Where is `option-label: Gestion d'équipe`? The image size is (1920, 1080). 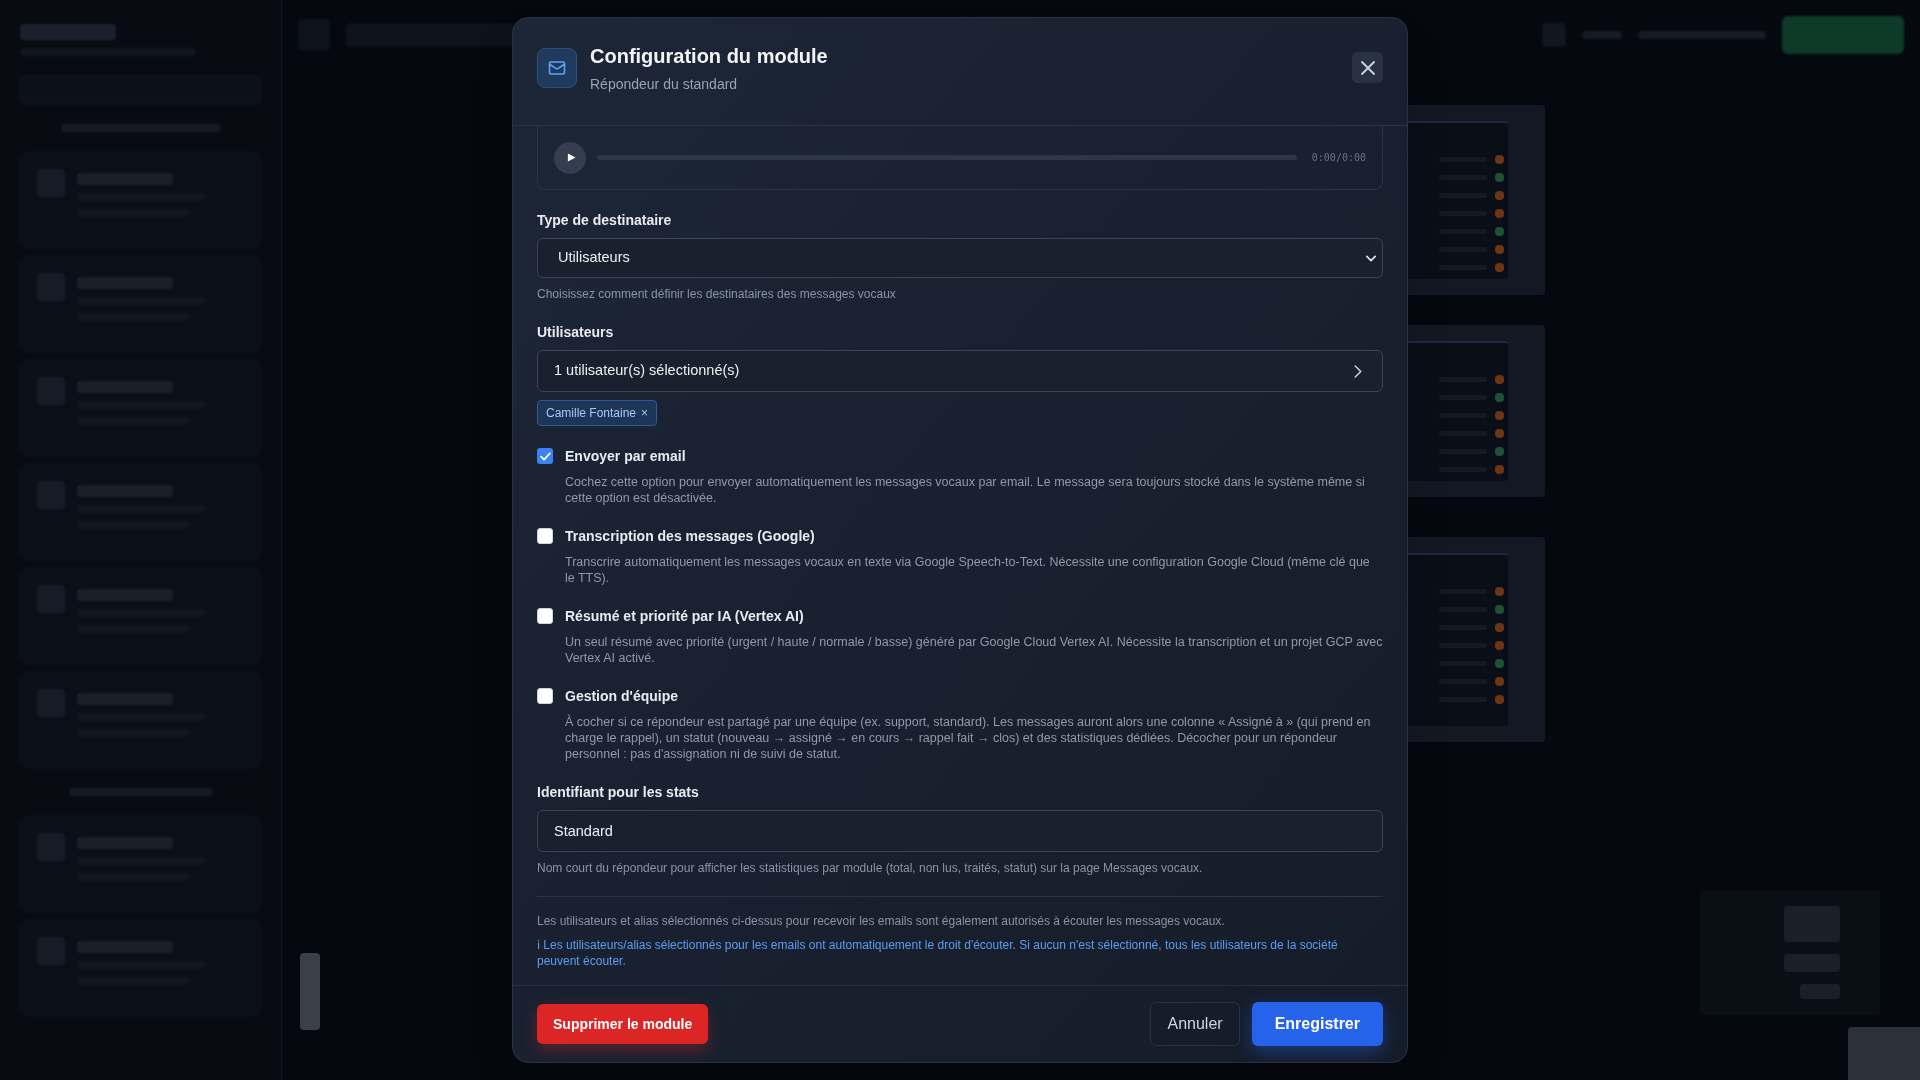 option-label: Gestion d'équipe is located at coordinates (622, 696).